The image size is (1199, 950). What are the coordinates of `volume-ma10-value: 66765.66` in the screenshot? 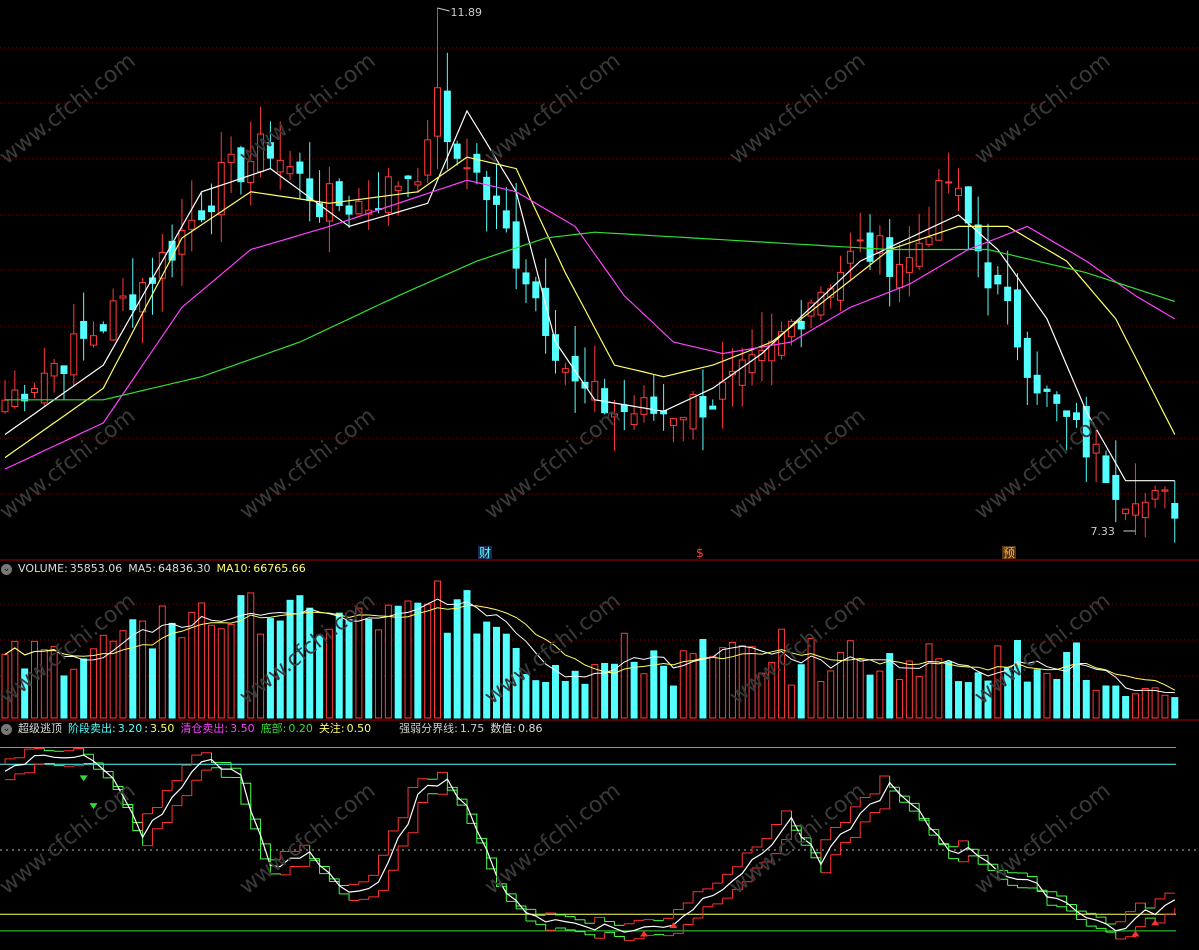 It's located at (279, 568).